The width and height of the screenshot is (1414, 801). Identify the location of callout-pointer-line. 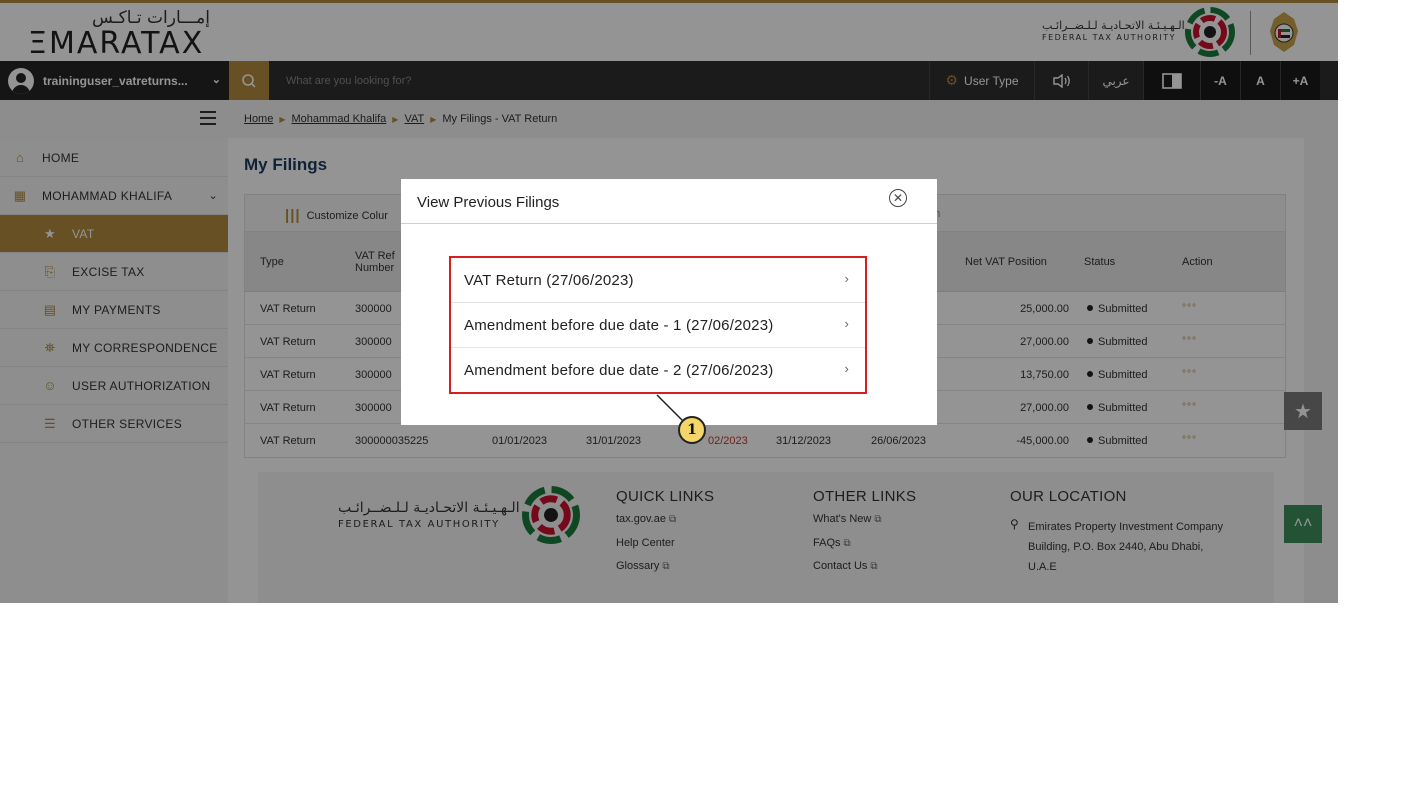
(671, 408).